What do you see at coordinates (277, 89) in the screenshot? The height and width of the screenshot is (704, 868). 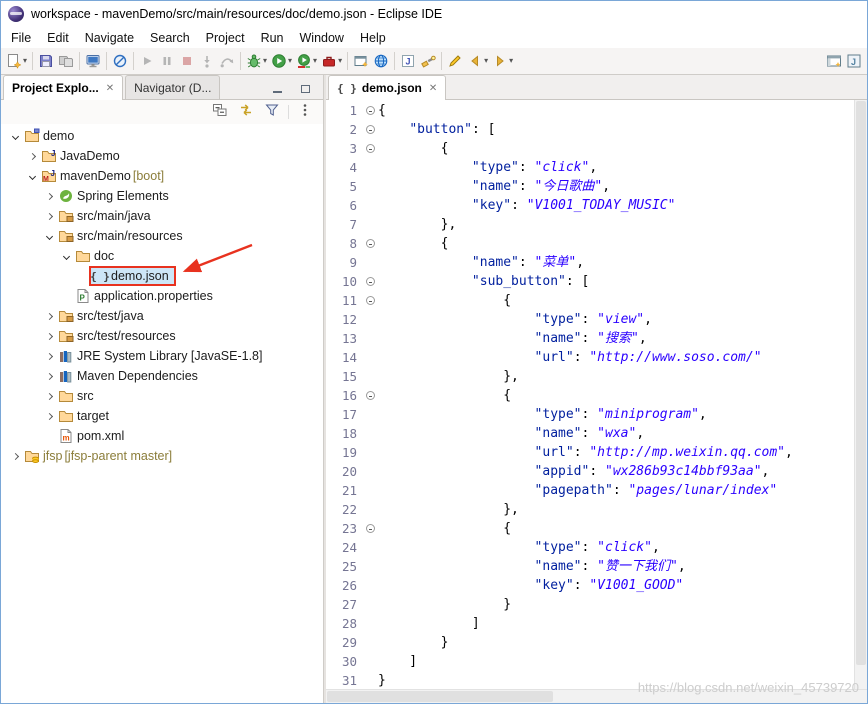 I see `minimize-button` at bounding box center [277, 89].